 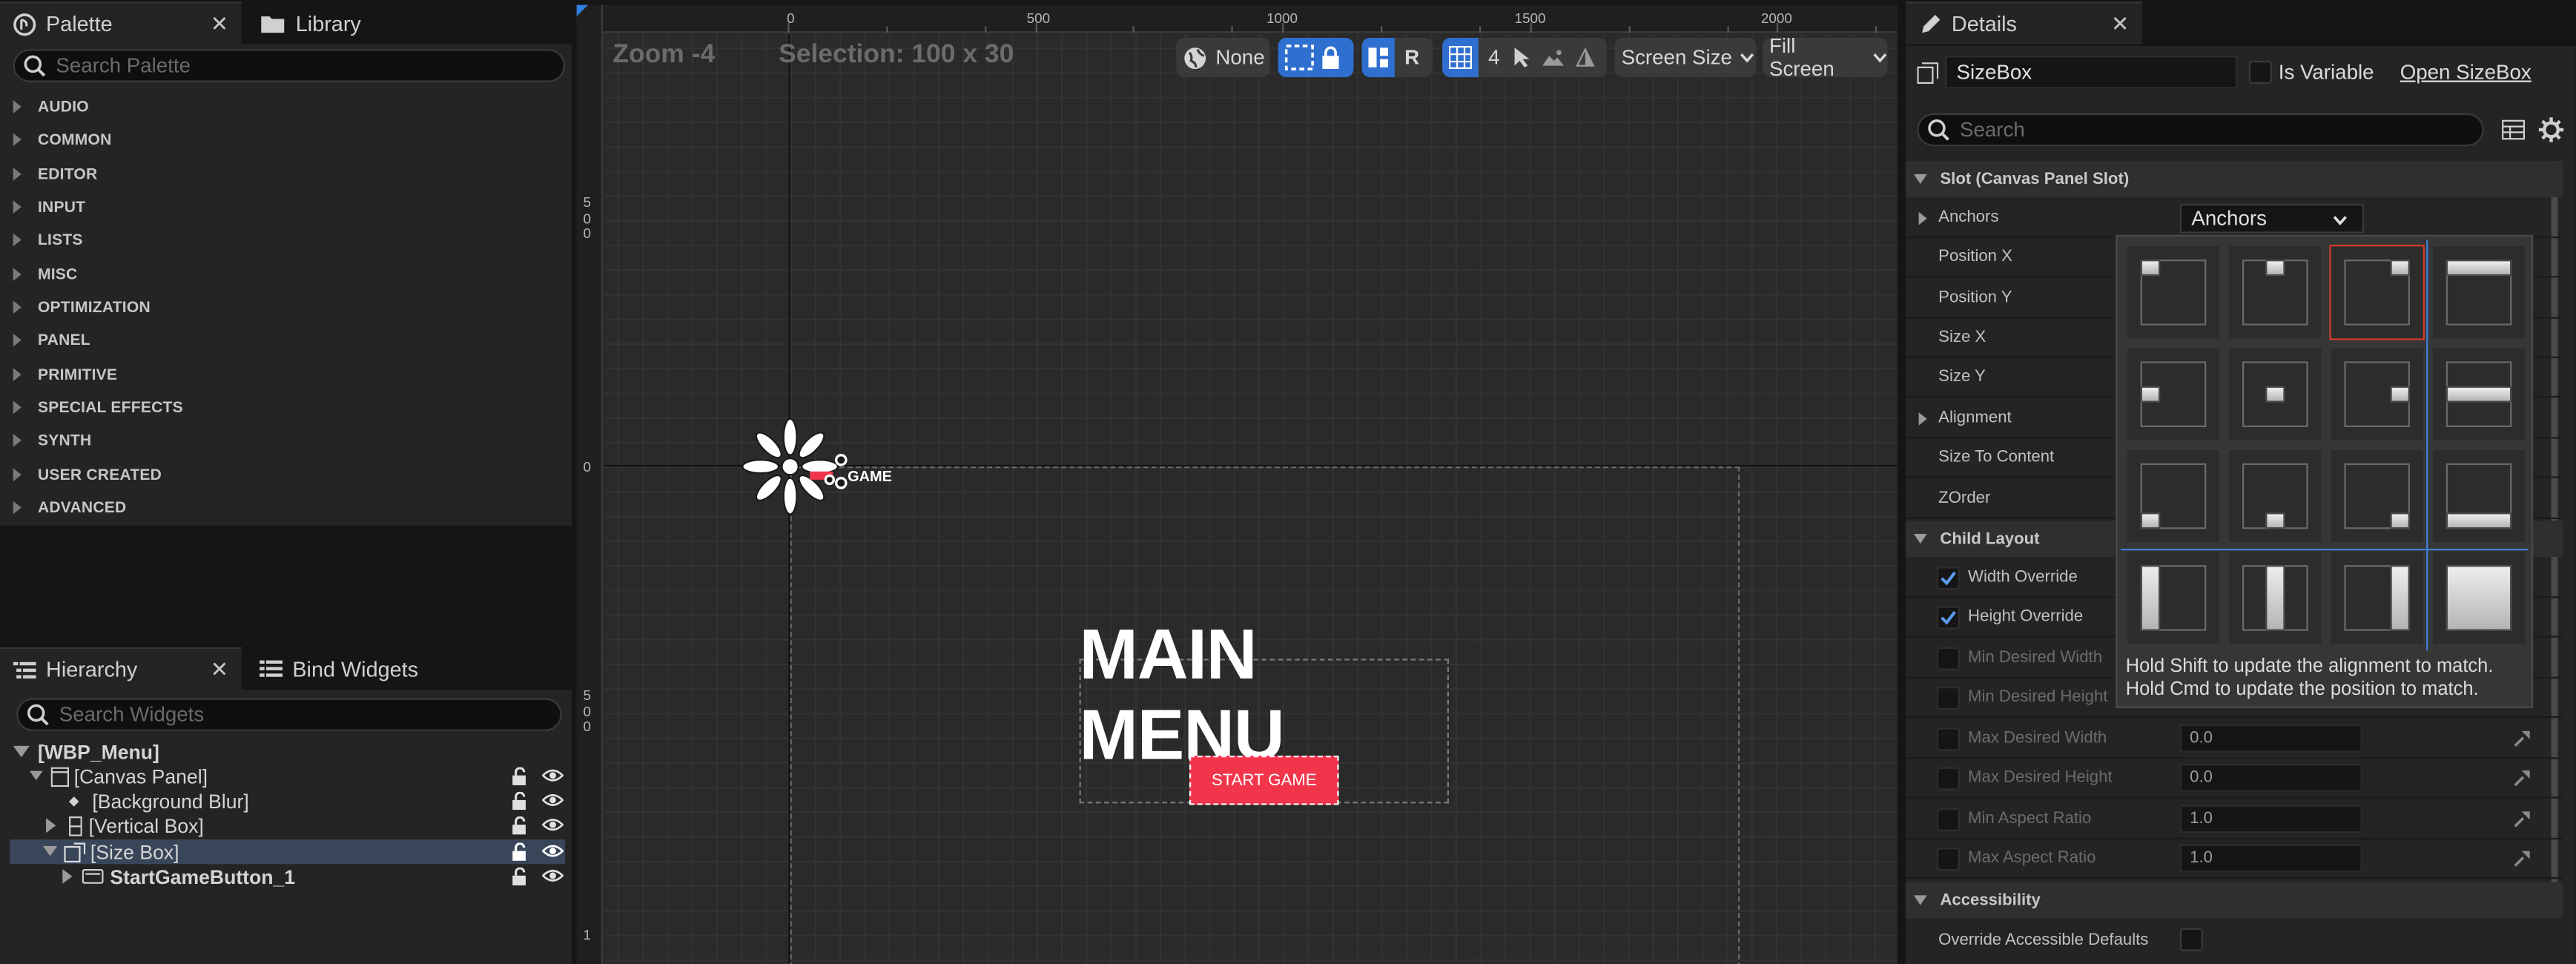 I want to click on max-desired-height-input: 0.0, so click(x=2270, y=778).